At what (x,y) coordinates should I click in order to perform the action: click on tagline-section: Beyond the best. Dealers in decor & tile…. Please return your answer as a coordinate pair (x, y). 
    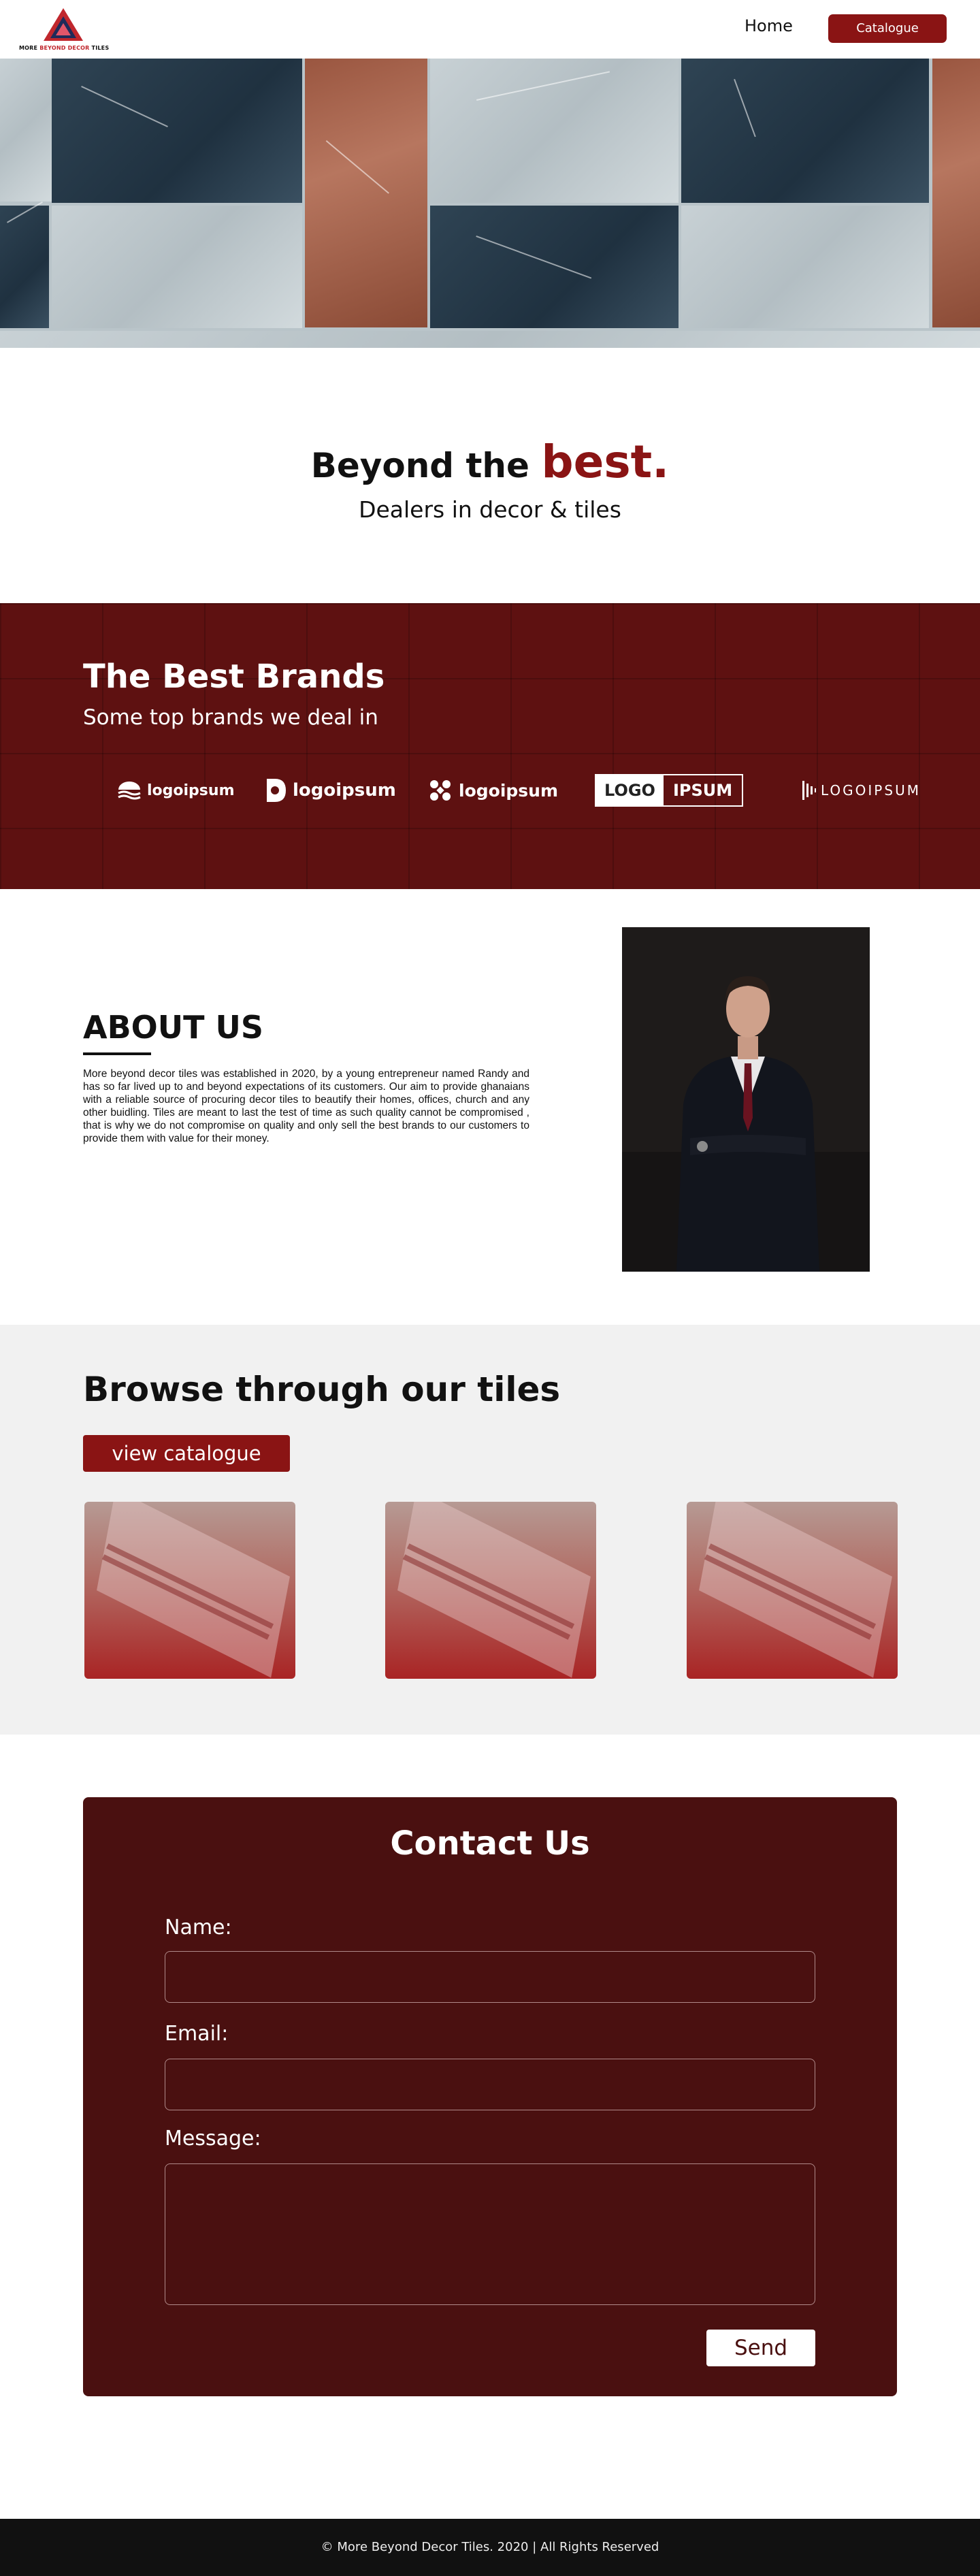
    Looking at the image, I should click on (490, 480).